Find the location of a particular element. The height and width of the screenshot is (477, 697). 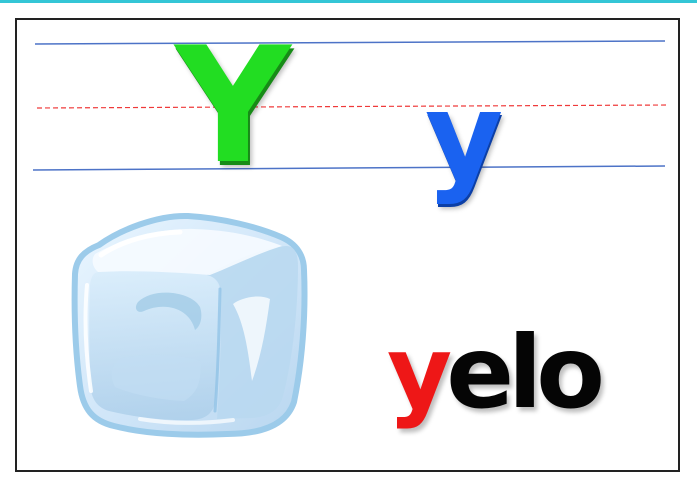

uppercase-letter: Y is located at coordinates (233, 108).